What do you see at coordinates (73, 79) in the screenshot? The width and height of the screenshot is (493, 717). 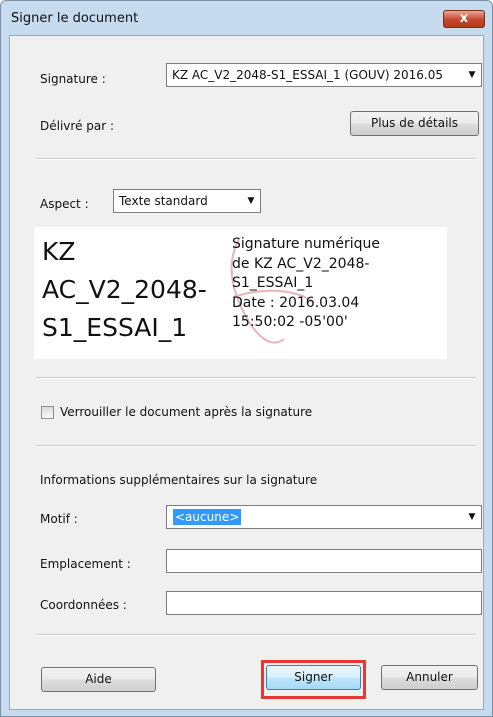 I see `signature-label: Signature :` at bounding box center [73, 79].